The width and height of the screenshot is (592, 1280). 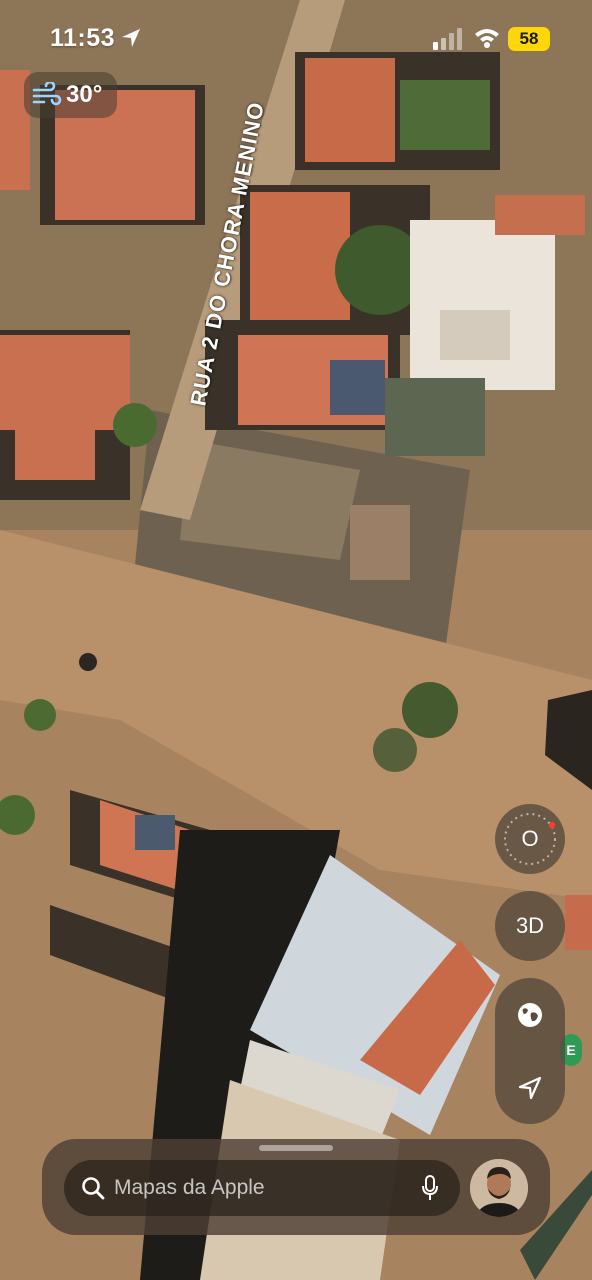 I want to click on compass-label: O, so click(x=530, y=838).